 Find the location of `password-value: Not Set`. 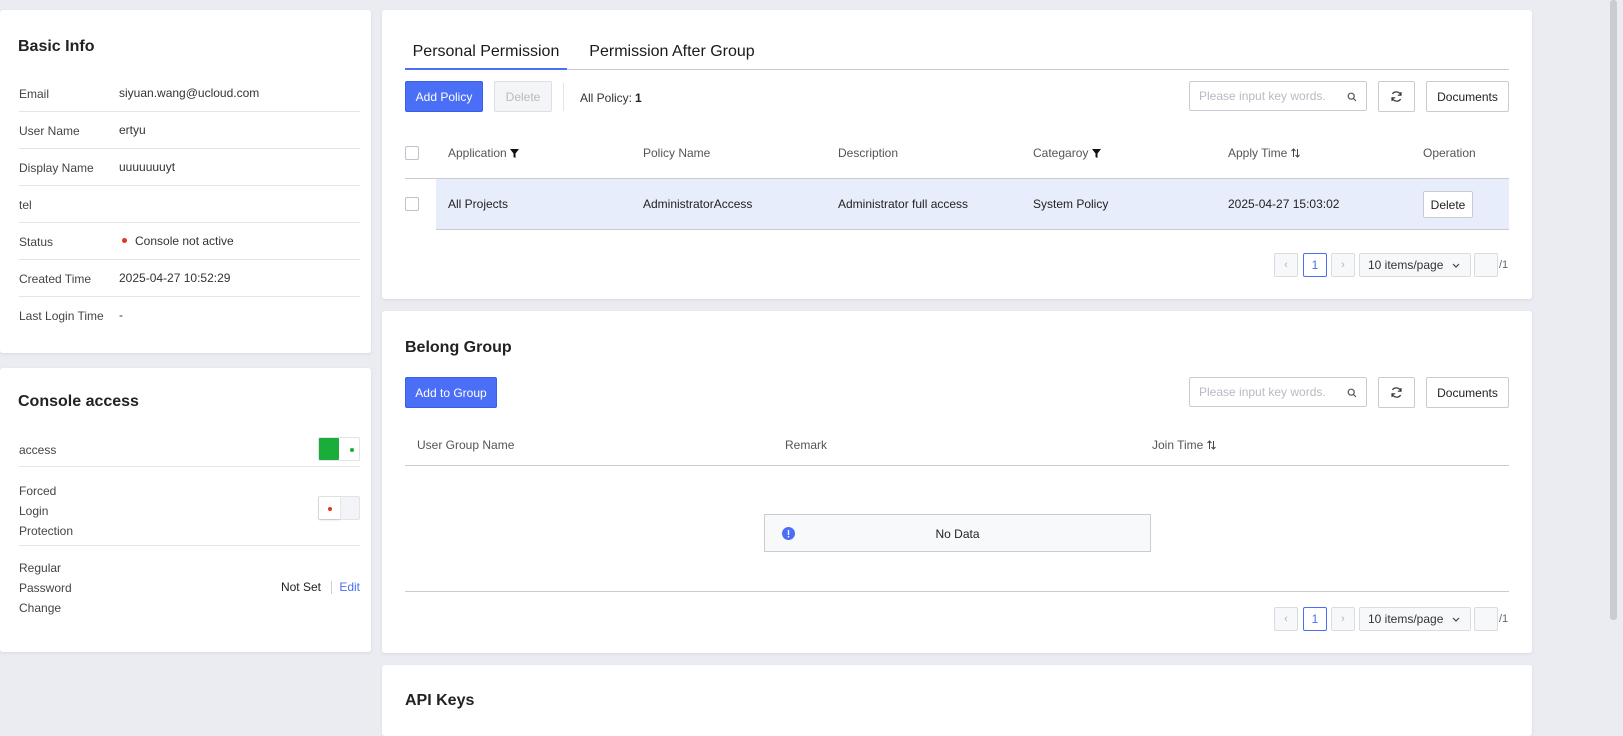

password-value: Not Set is located at coordinates (300, 587).